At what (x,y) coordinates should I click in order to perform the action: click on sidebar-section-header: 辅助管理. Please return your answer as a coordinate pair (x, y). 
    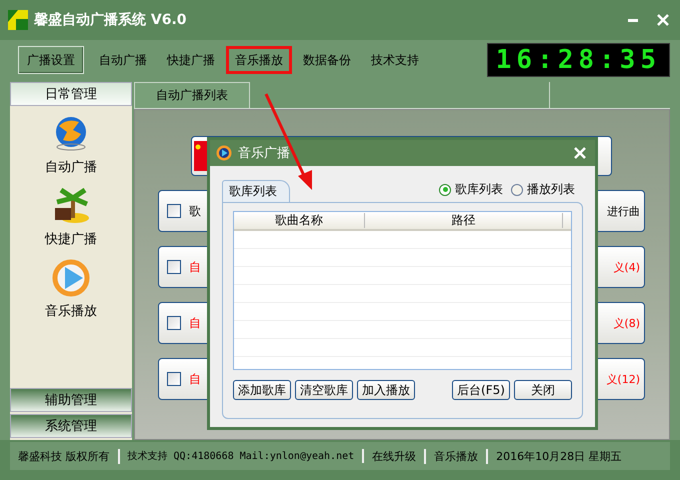
    Looking at the image, I should click on (71, 400).